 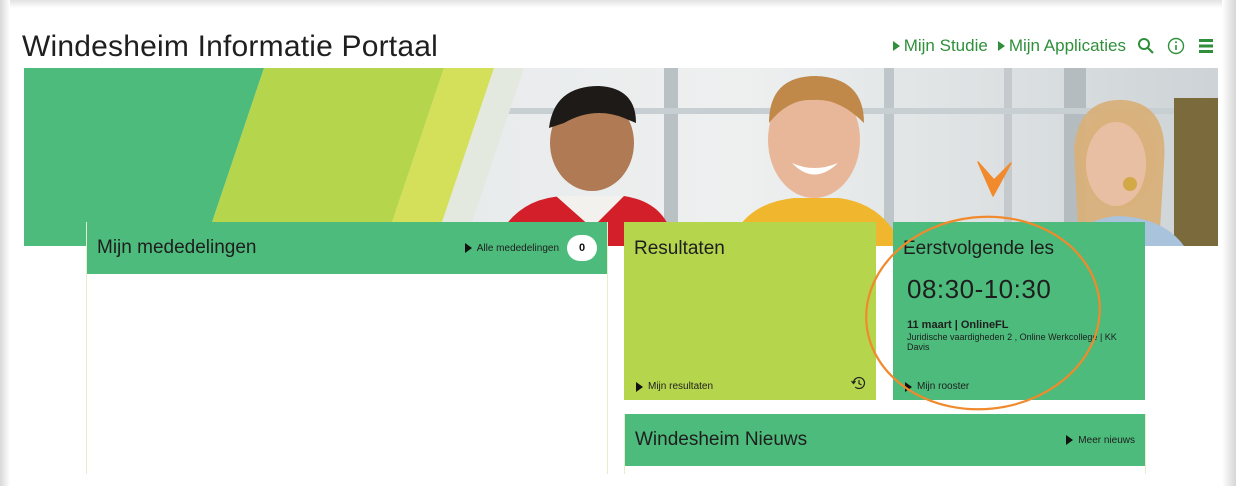 I want to click on top-shadow, so click(x=618, y=4).